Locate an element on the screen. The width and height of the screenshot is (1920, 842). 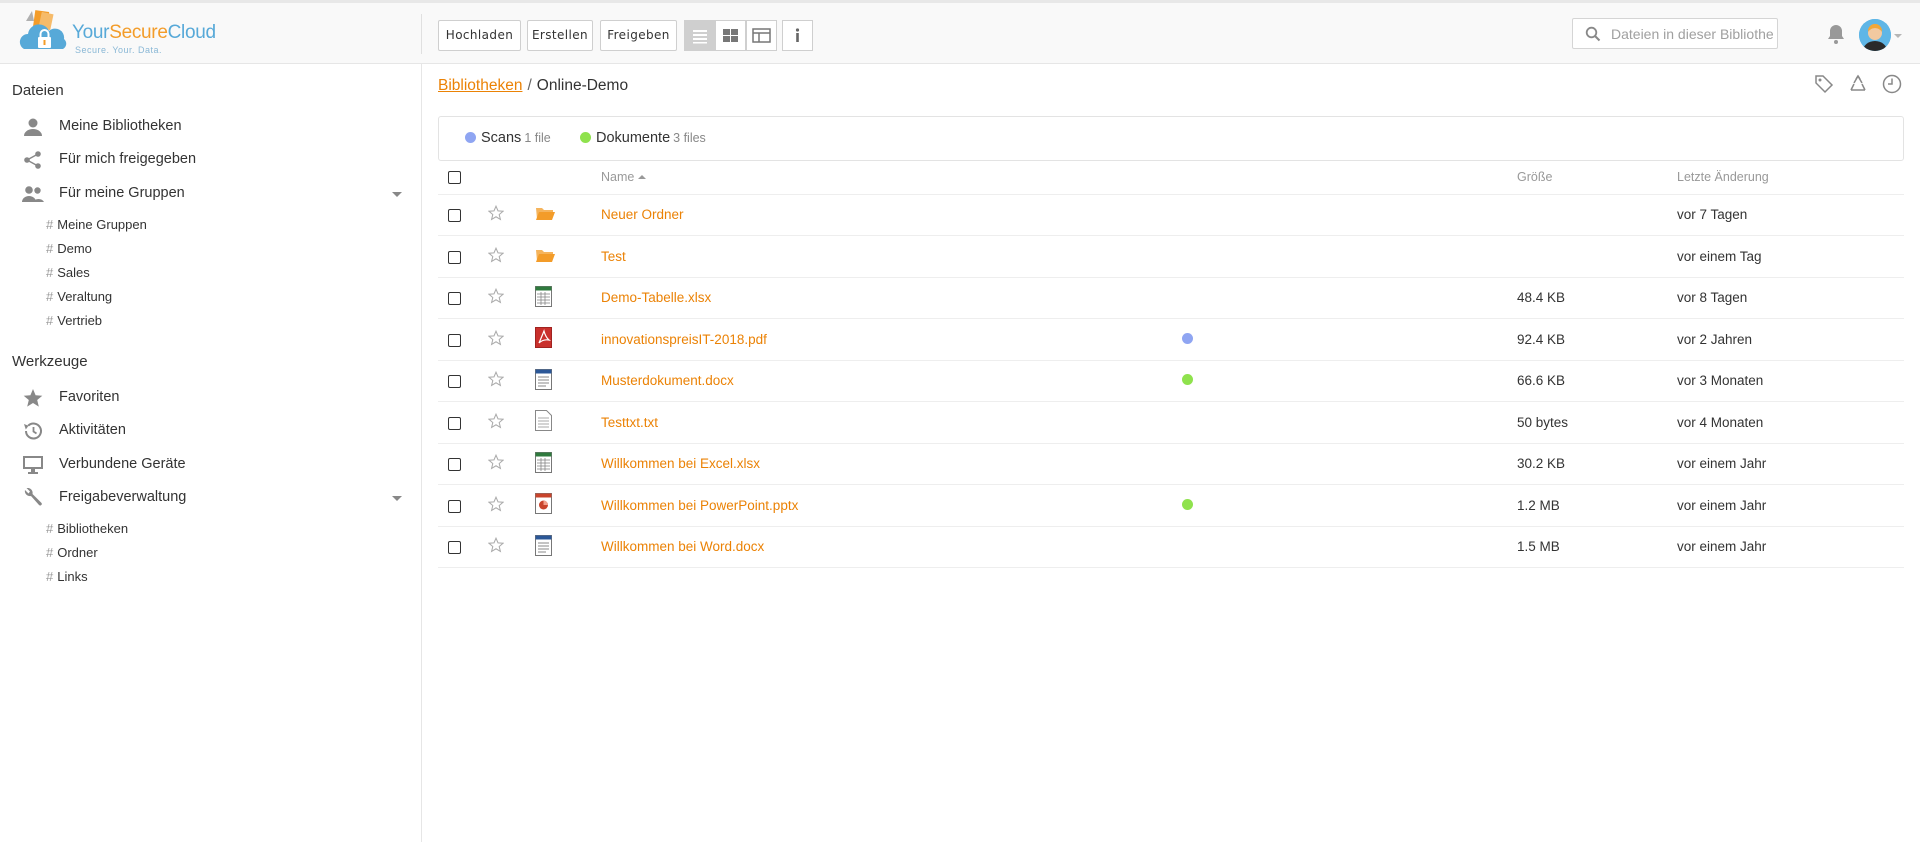
file-name-link: Test is located at coordinates (613, 256).